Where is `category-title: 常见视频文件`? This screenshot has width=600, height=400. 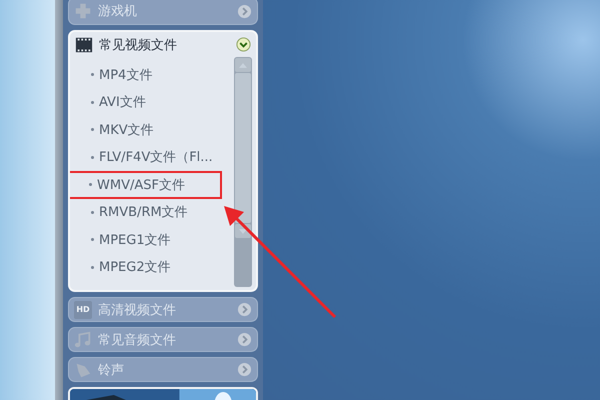 category-title: 常见视频文件 is located at coordinates (164, 45).